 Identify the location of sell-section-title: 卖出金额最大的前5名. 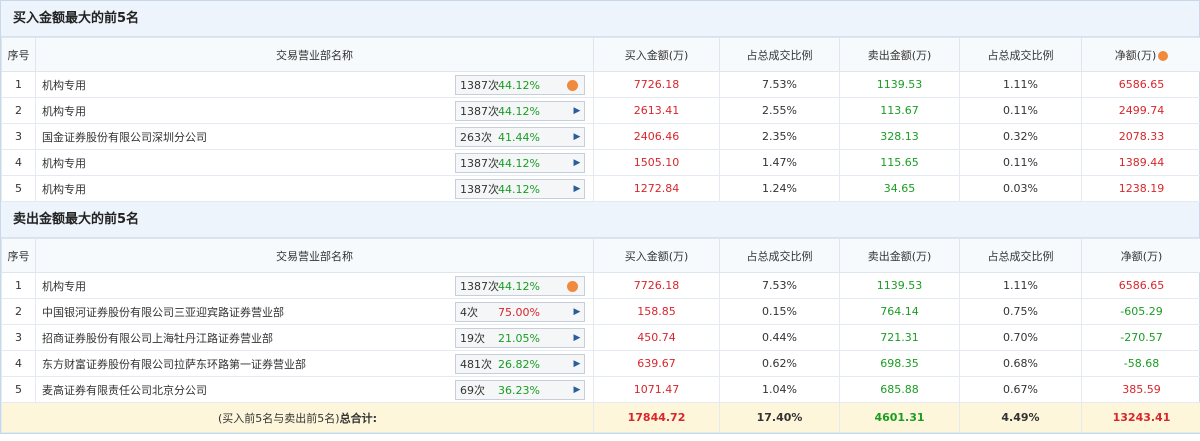
(600, 220).